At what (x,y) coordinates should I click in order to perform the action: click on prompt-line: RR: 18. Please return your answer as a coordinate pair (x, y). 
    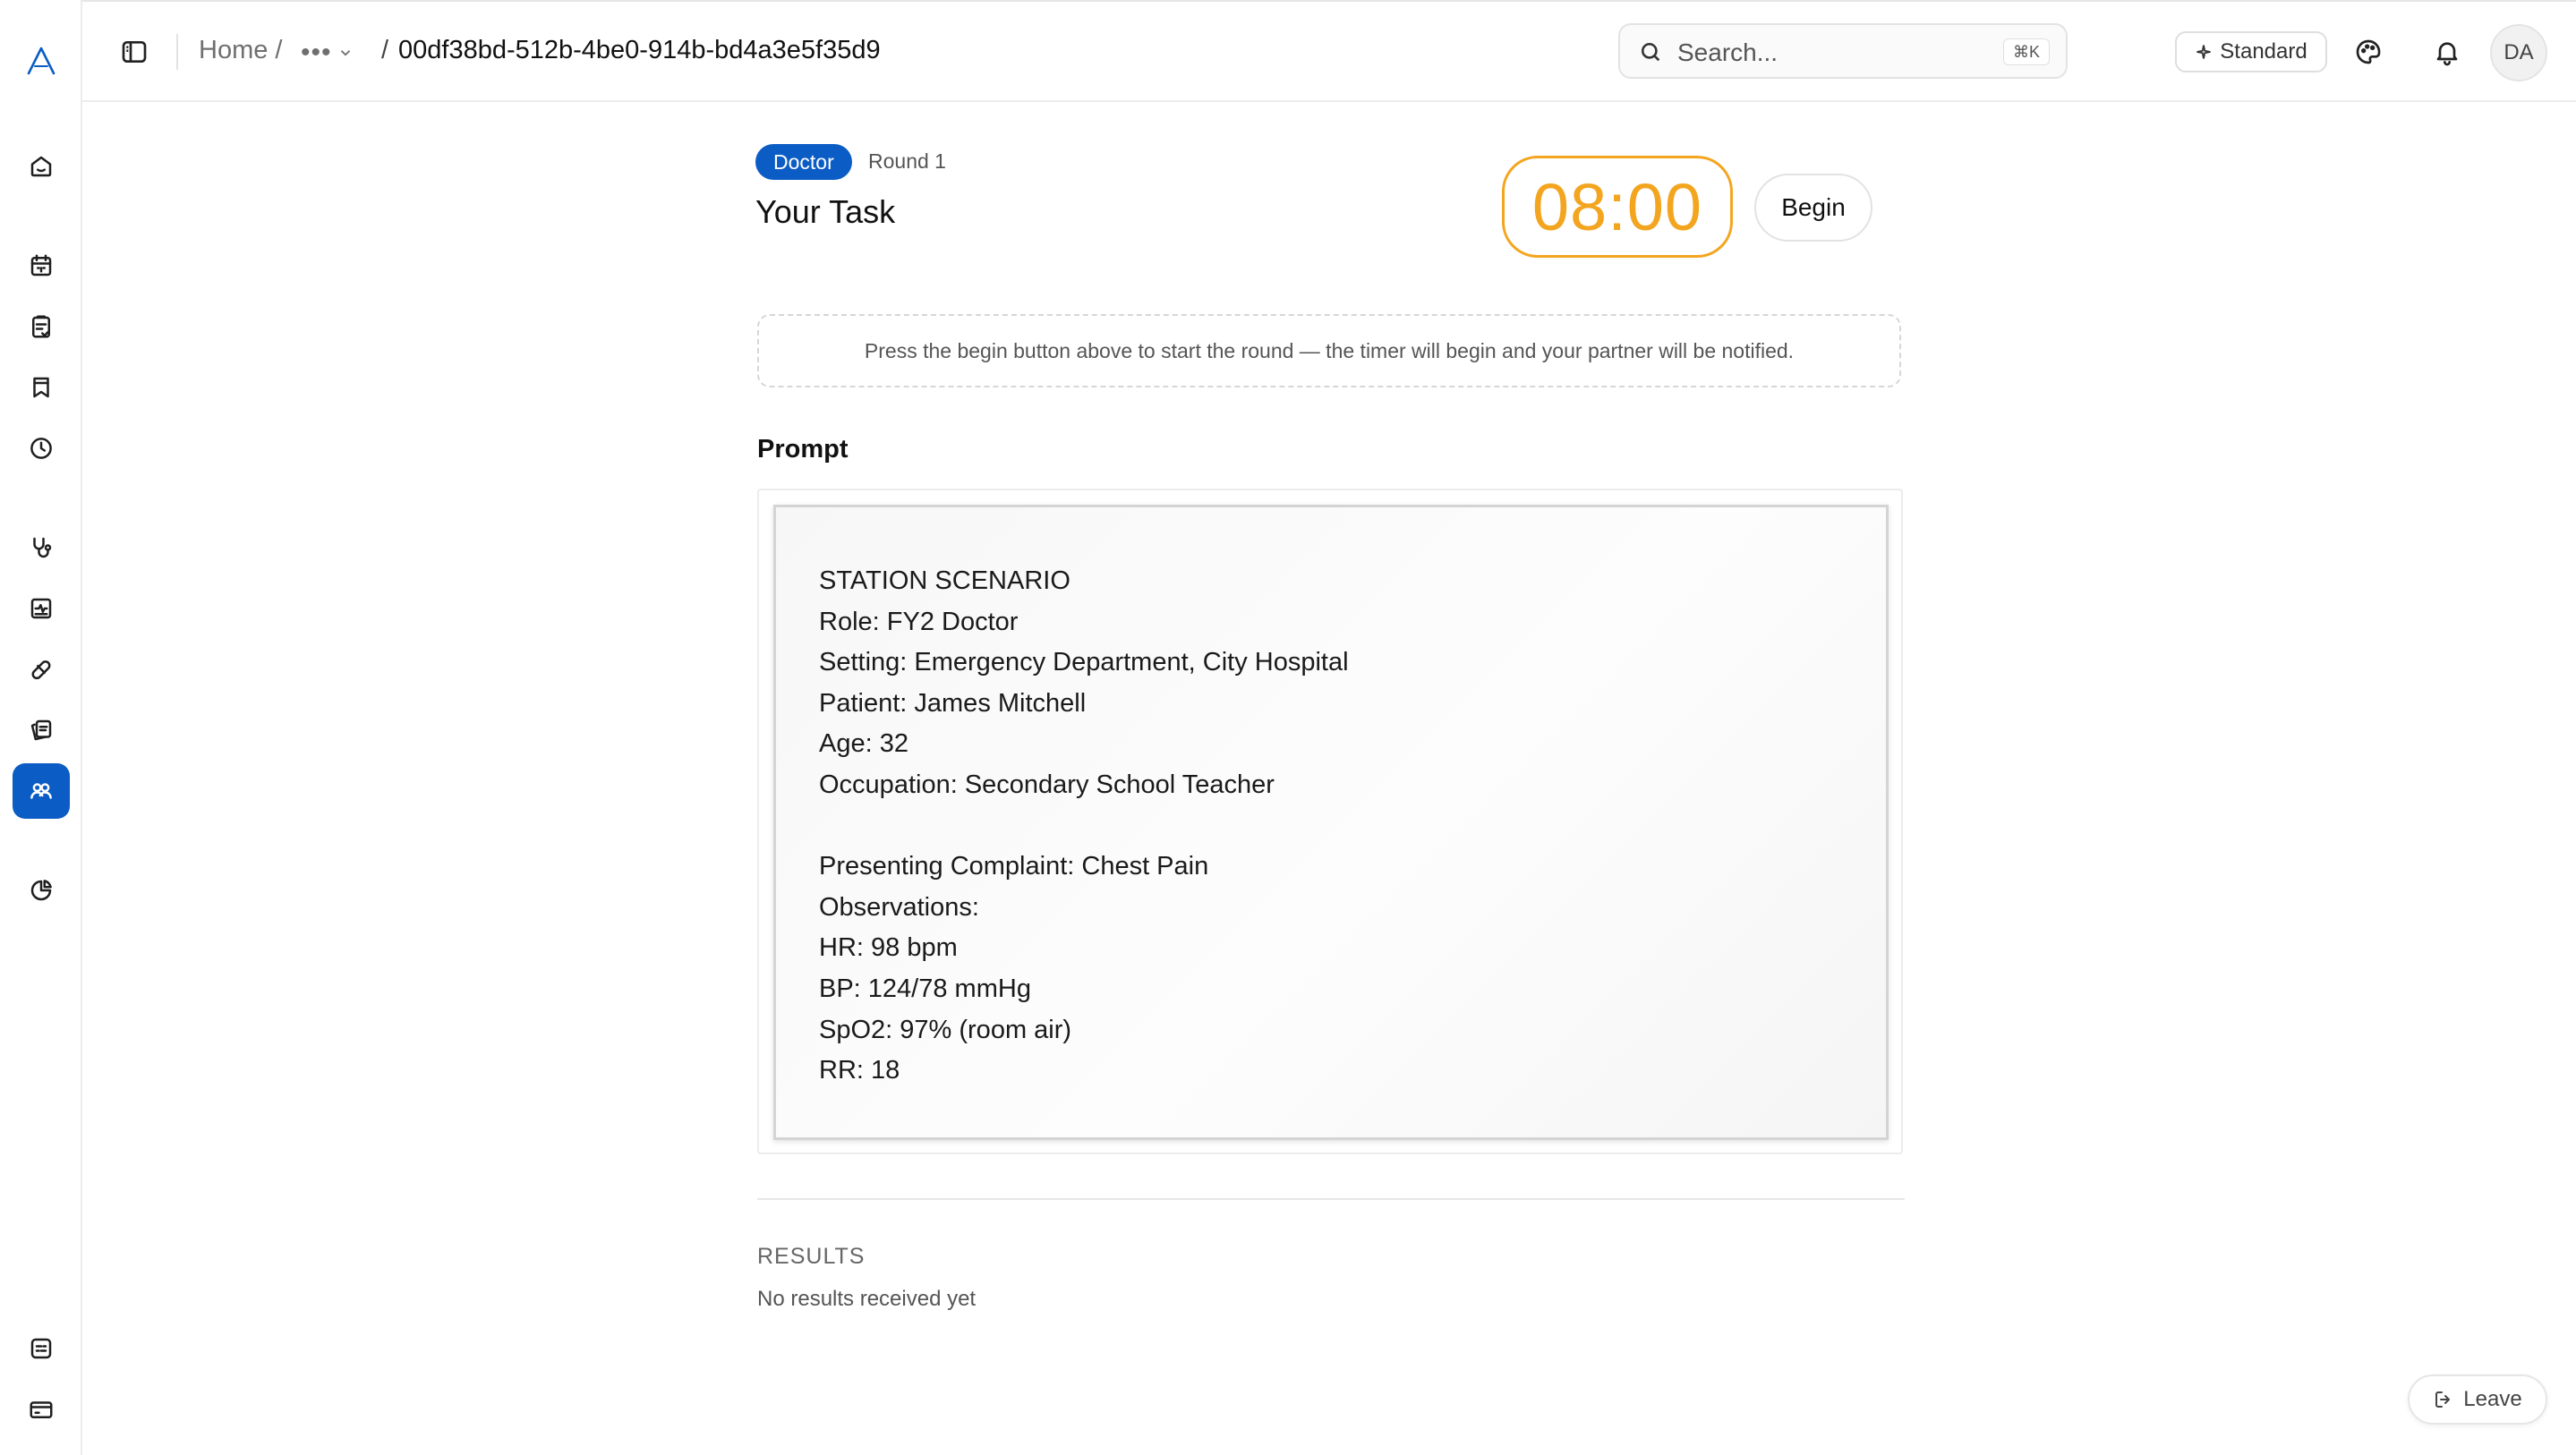
    Looking at the image, I should click on (859, 1070).